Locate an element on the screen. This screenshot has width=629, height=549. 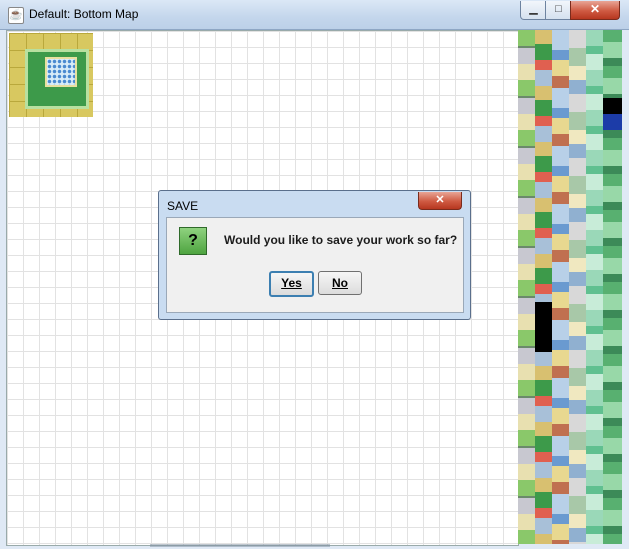
maximize-button: □ is located at coordinates (558, 10).